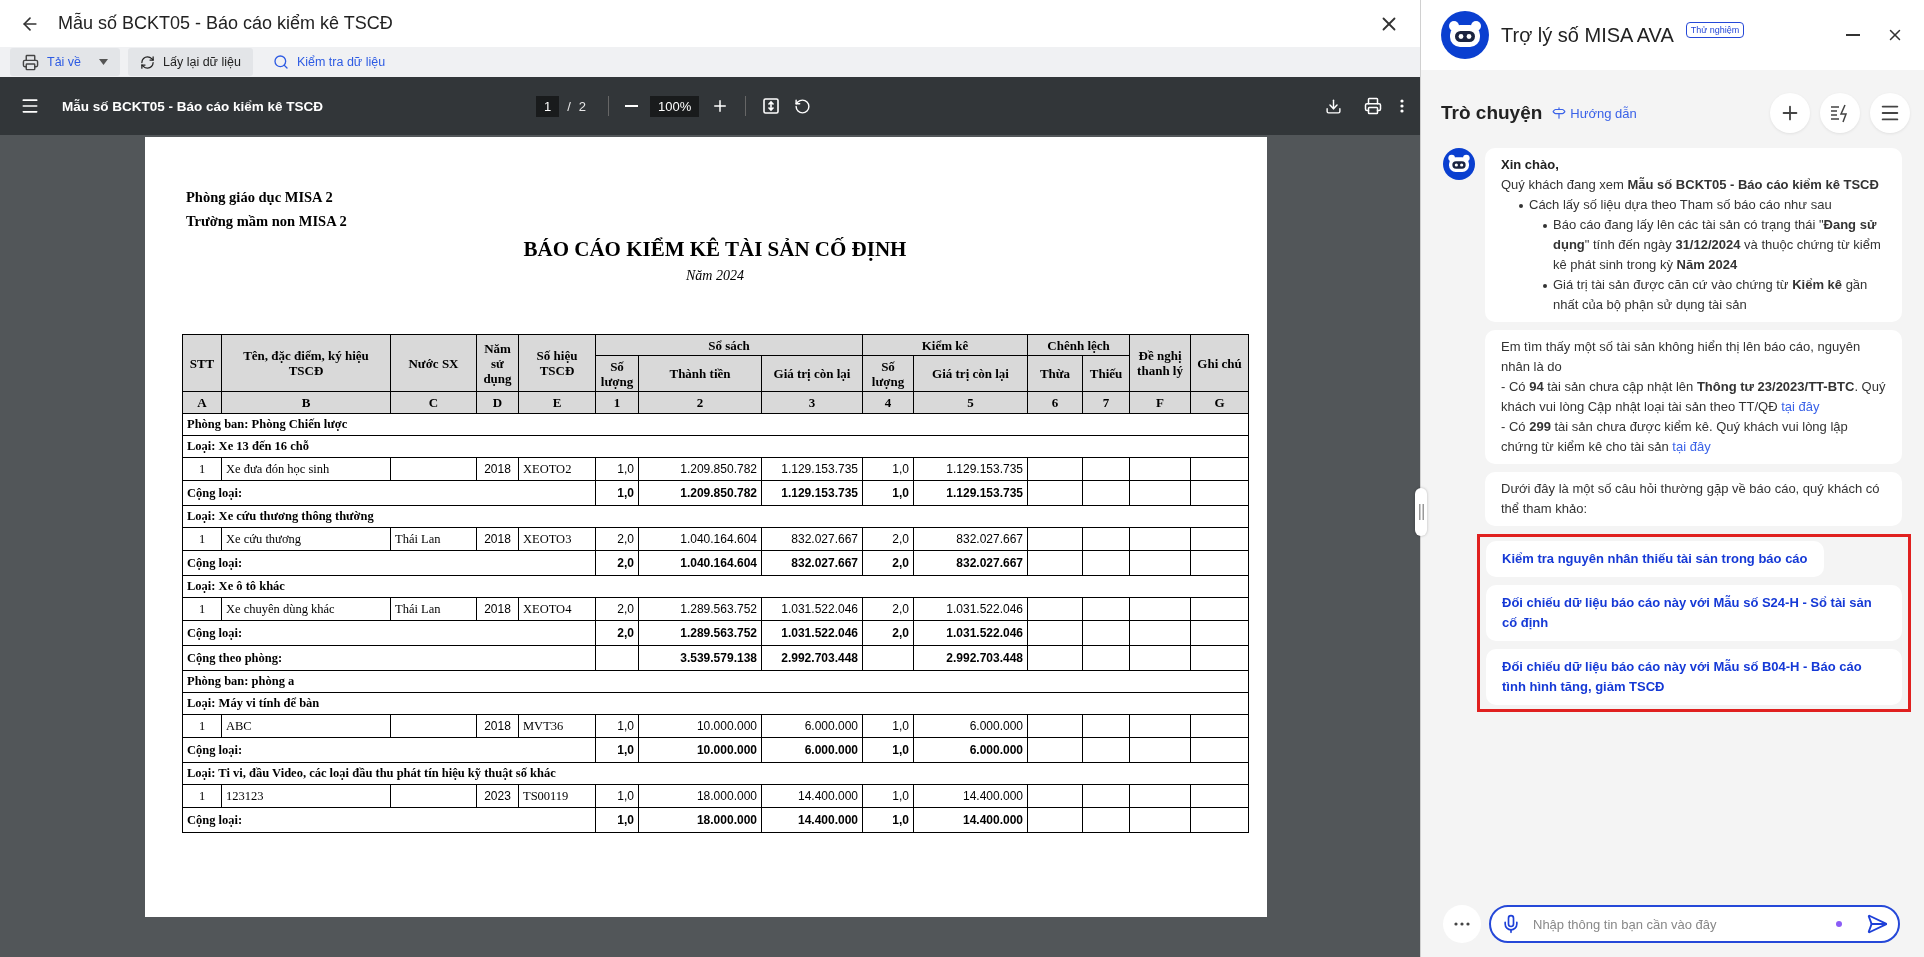  I want to click on column-header: Thành tiền, so click(700, 373).